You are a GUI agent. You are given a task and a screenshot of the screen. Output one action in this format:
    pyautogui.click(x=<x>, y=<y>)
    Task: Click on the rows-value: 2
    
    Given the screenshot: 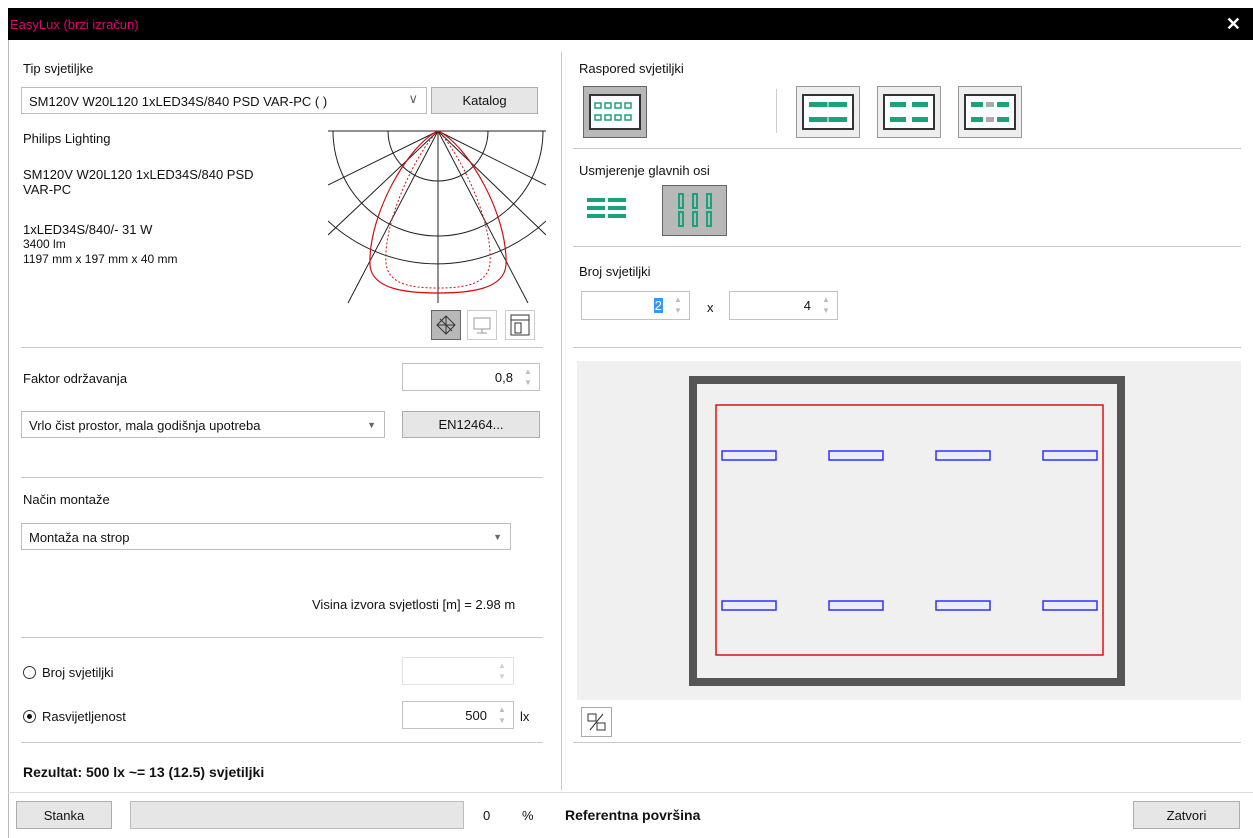 What is the action you would take?
    pyautogui.click(x=658, y=305)
    